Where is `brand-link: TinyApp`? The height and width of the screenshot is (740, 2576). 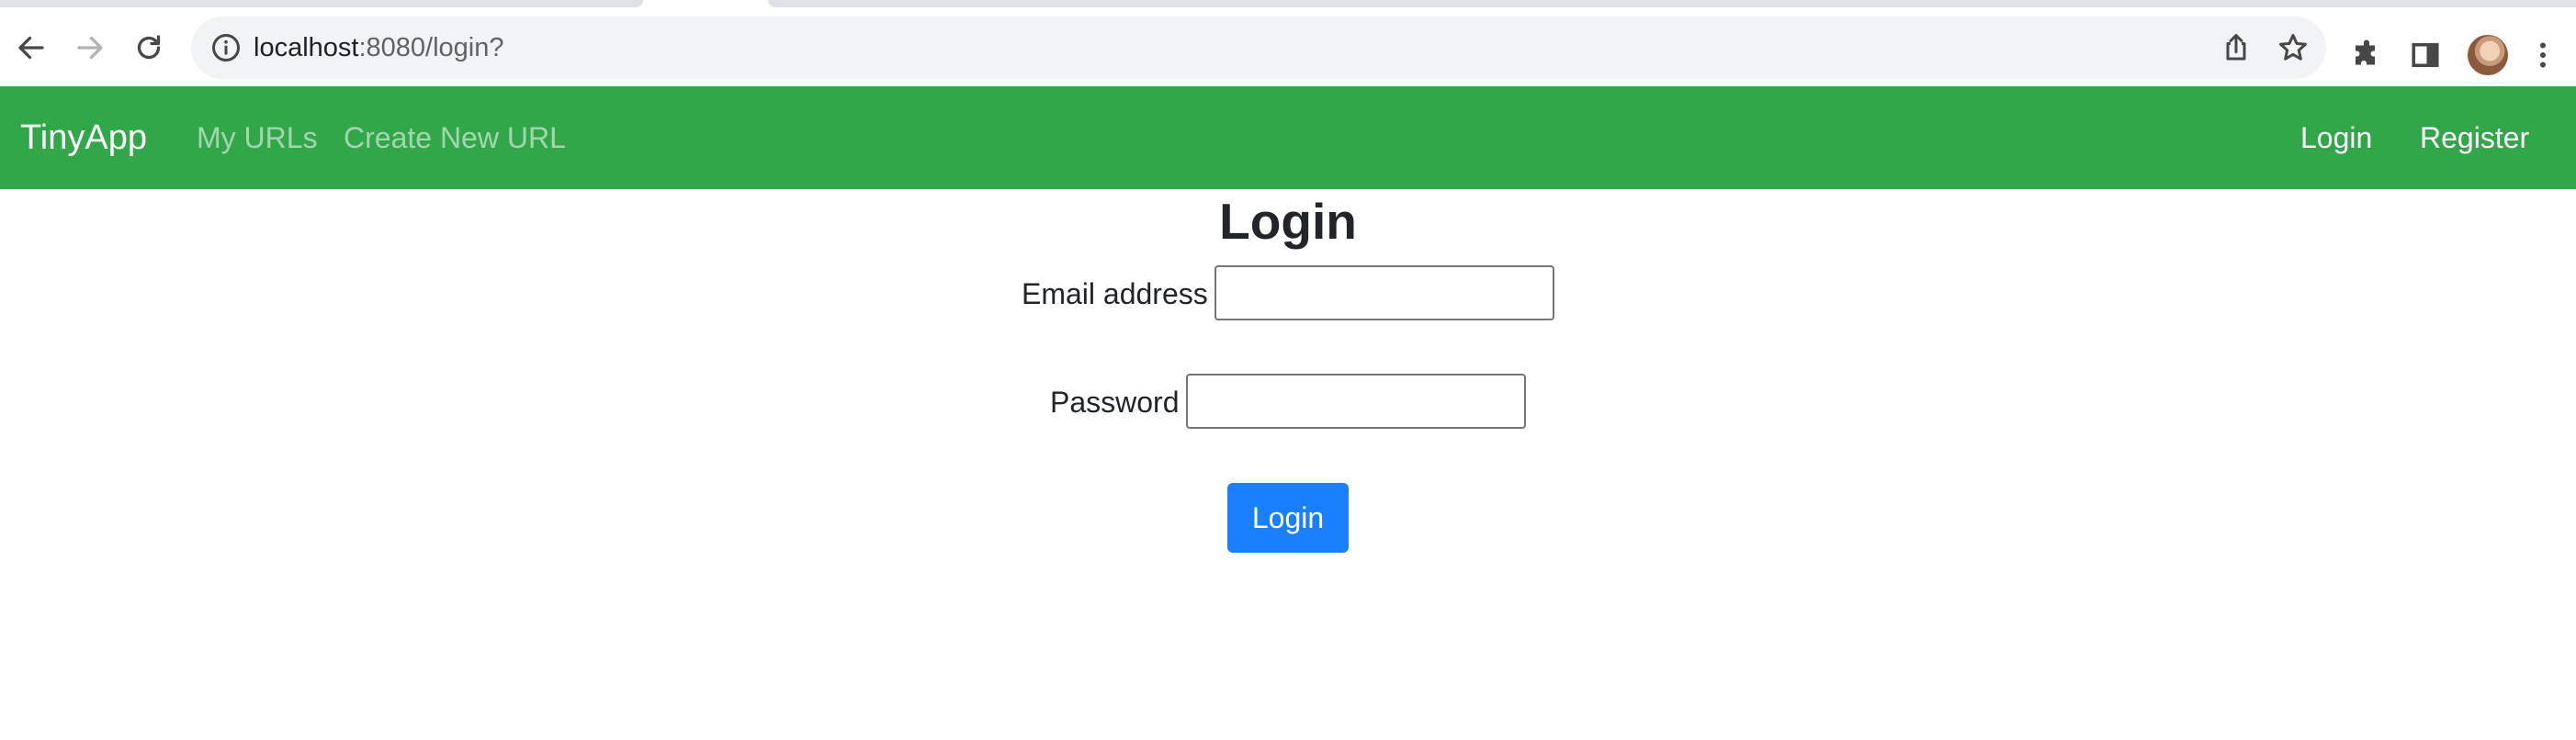 brand-link: TinyApp is located at coordinates (83, 137).